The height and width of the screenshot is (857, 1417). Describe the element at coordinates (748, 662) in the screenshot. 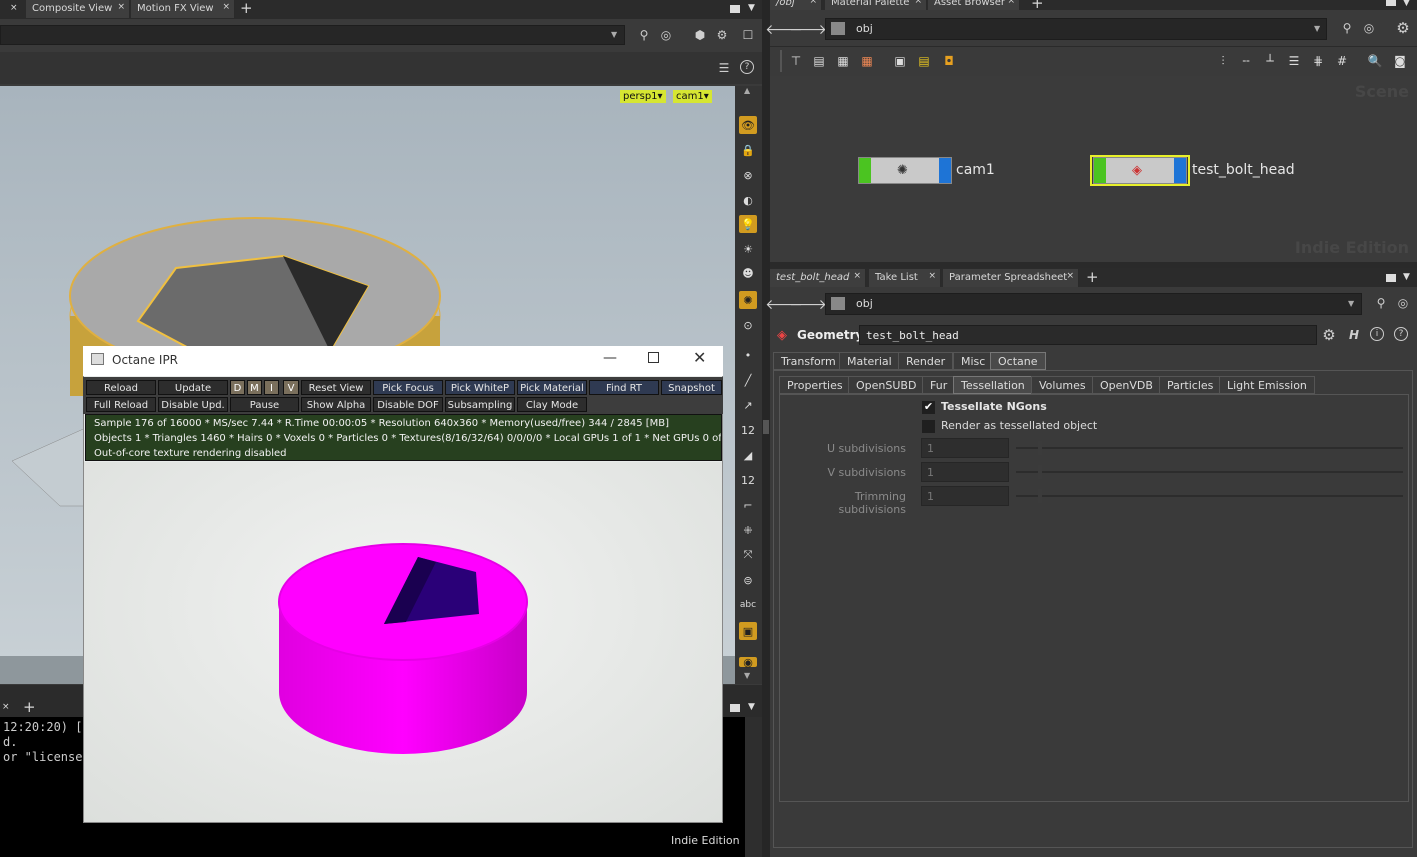

I see `more-icon: ◉` at that location.